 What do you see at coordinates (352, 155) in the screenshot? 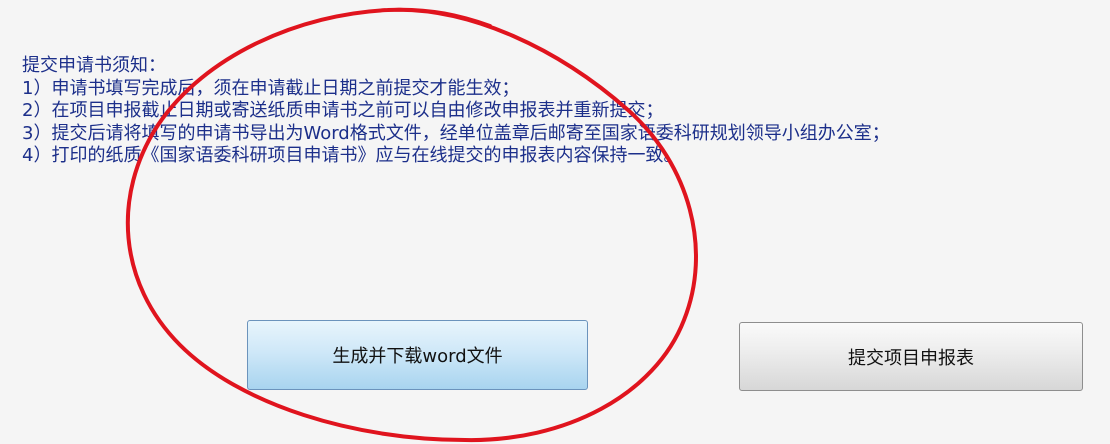
I see `notice-item-4: 4）打印的纸质《国家语委科研项目申请书》应与在线提交的申报表内容保持一致。` at bounding box center [352, 155].